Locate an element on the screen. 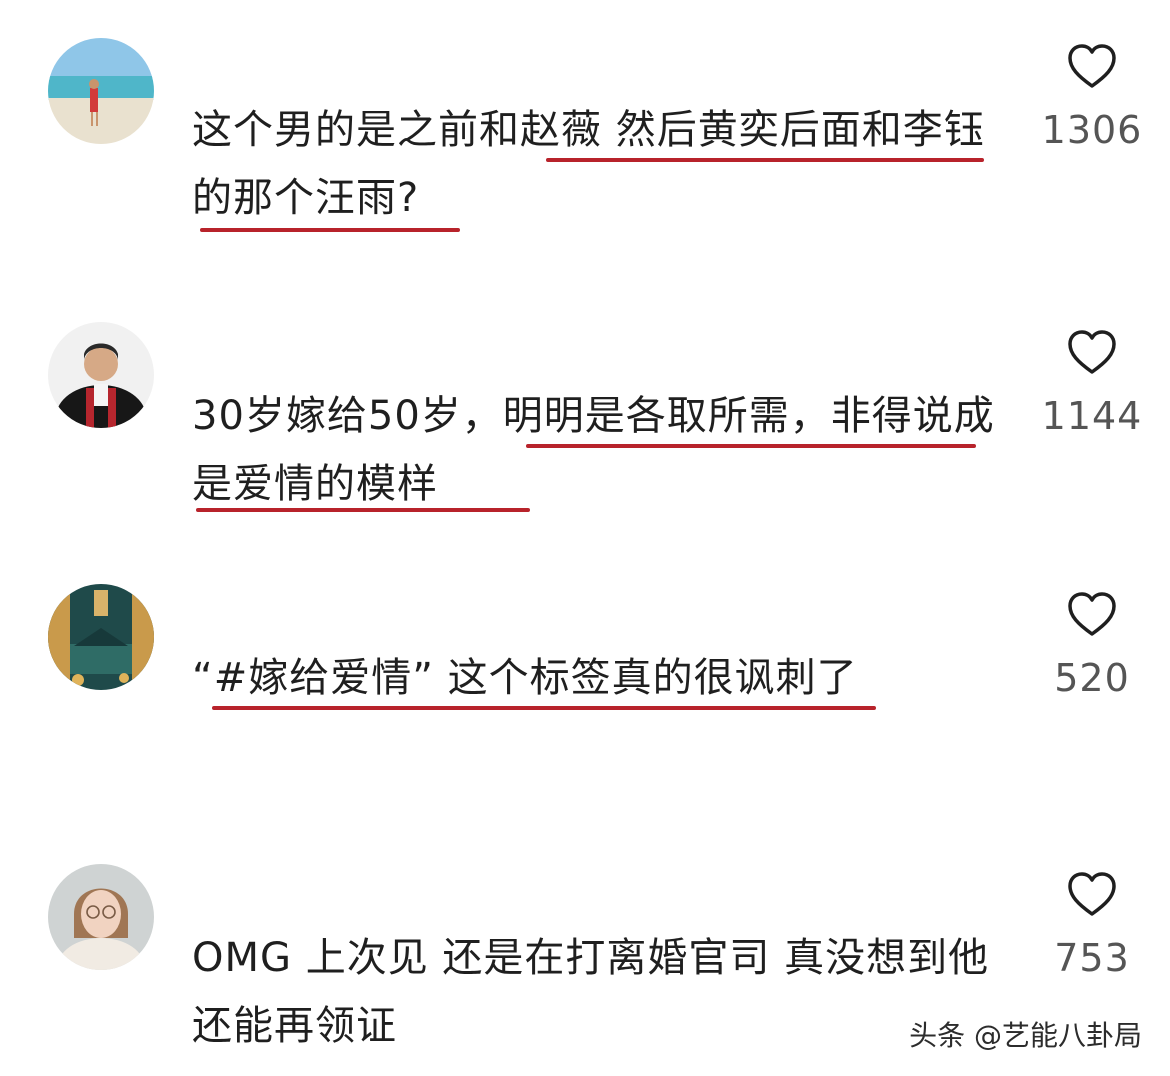  graduation-photo-avatar is located at coordinates (101, 375).